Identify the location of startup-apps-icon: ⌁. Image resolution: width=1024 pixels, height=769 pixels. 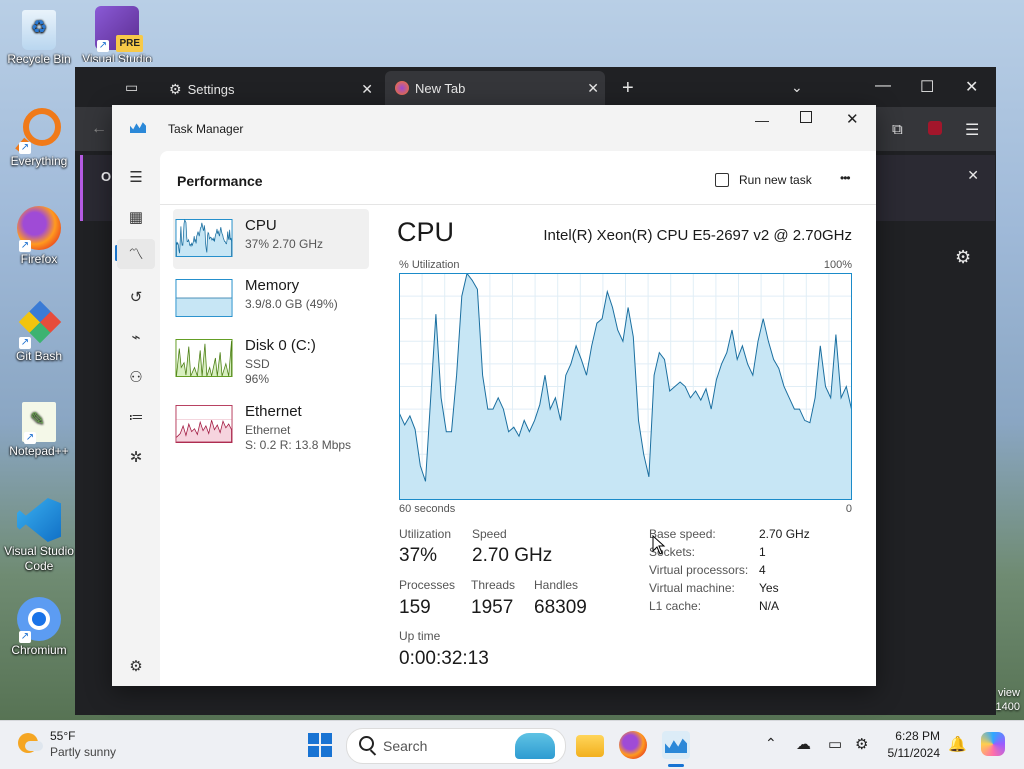
(136, 338).